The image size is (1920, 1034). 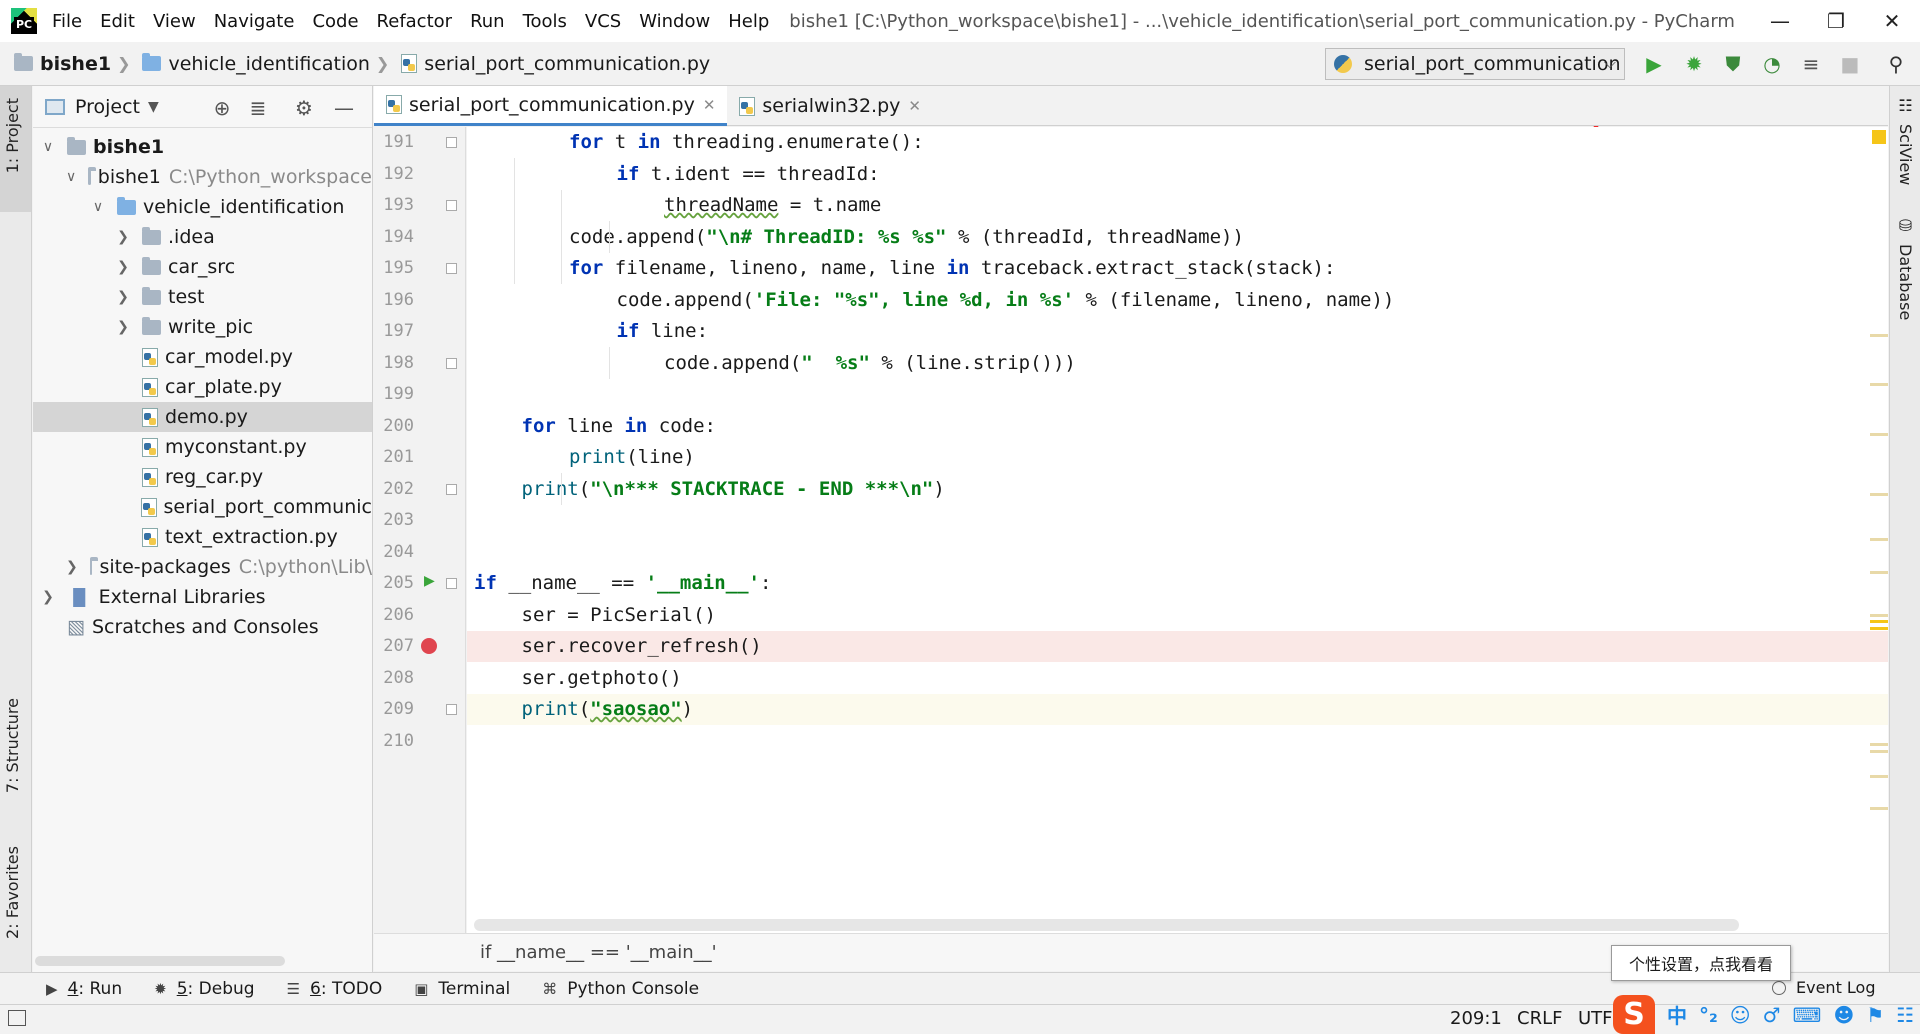 What do you see at coordinates (394, 237) in the screenshot?
I see `line-number: 194` at bounding box center [394, 237].